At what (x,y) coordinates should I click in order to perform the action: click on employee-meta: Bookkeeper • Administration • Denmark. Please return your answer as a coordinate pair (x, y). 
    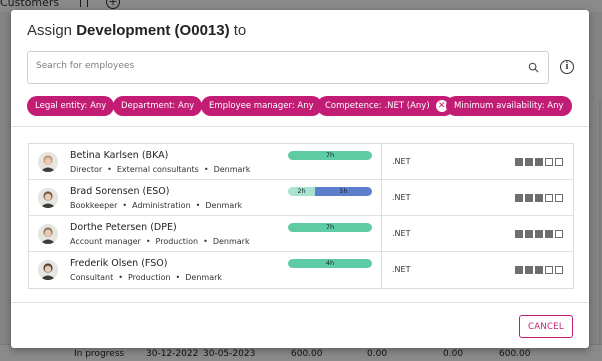
    Looking at the image, I should click on (156, 205).